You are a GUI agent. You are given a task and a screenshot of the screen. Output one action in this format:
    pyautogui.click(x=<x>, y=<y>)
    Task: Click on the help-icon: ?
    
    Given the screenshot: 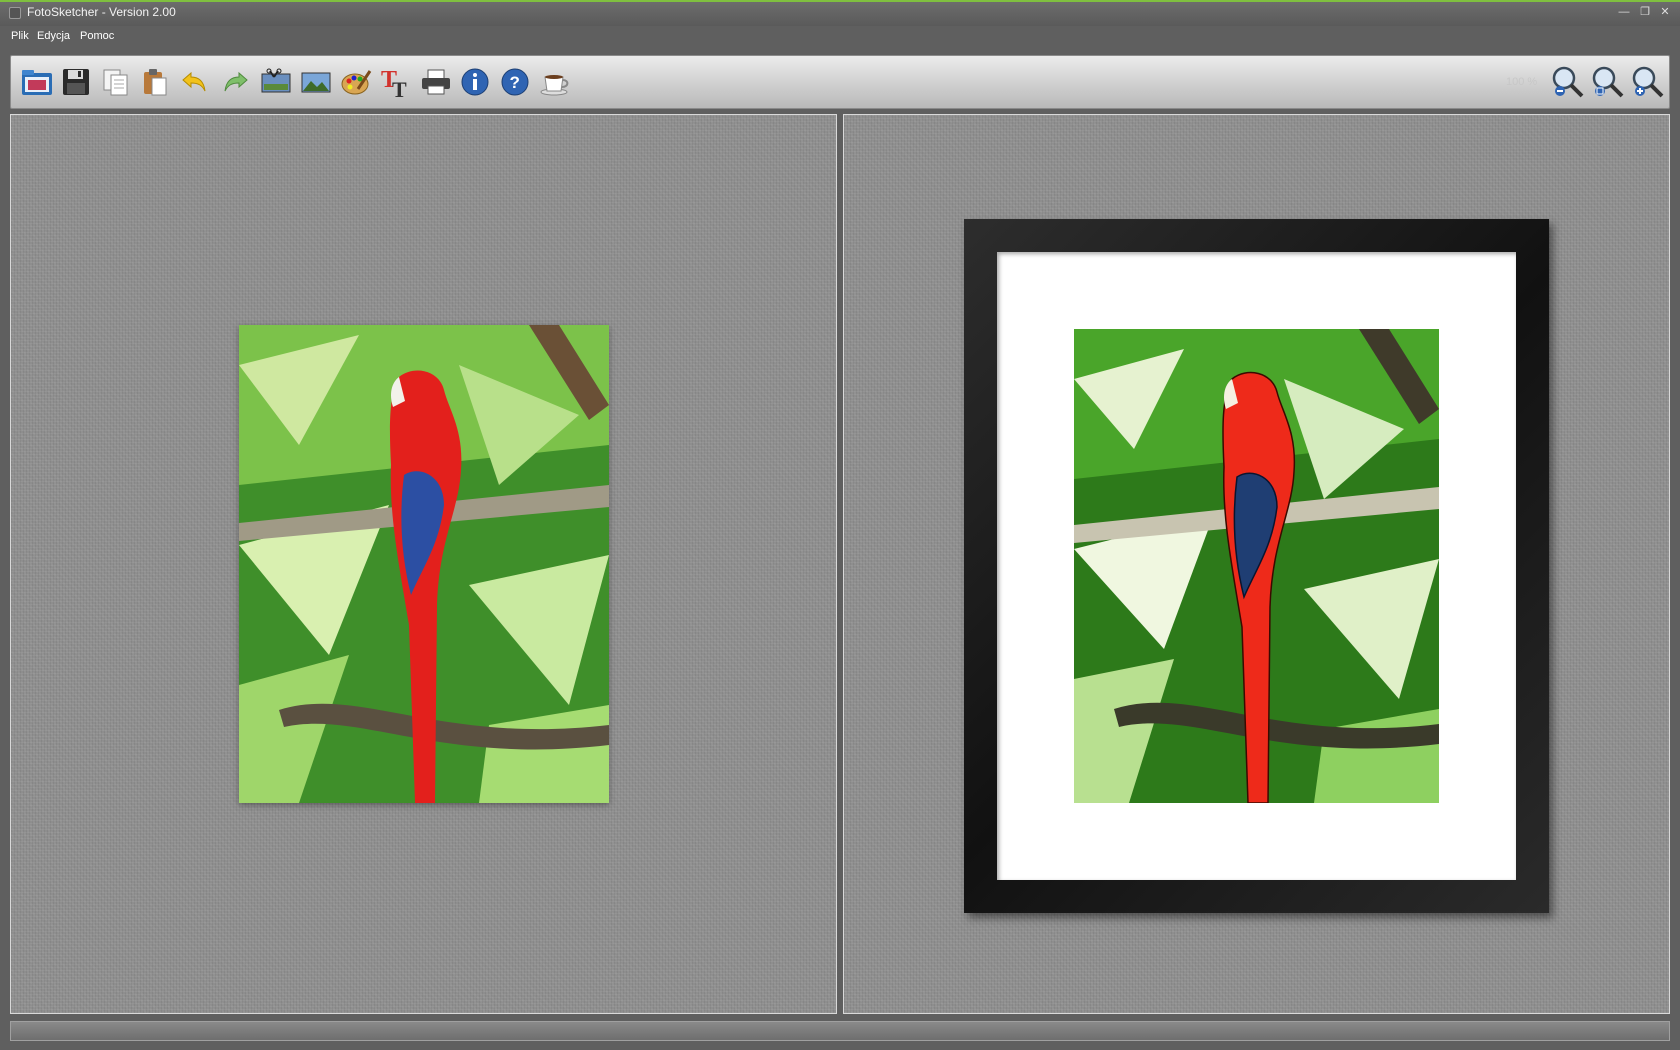 What is the action you would take?
    pyautogui.click(x=515, y=82)
    